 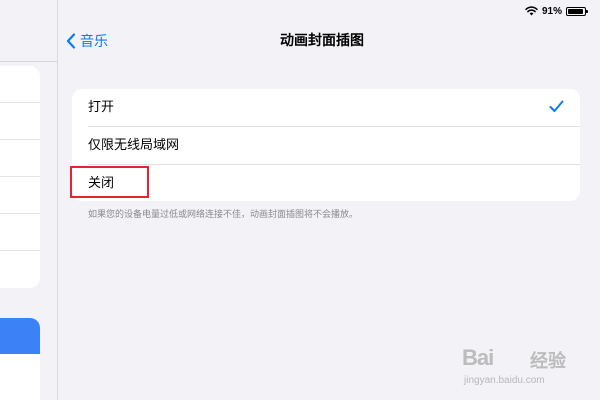 What do you see at coordinates (20, 377) in the screenshot?
I see `sidebar-item` at bounding box center [20, 377].